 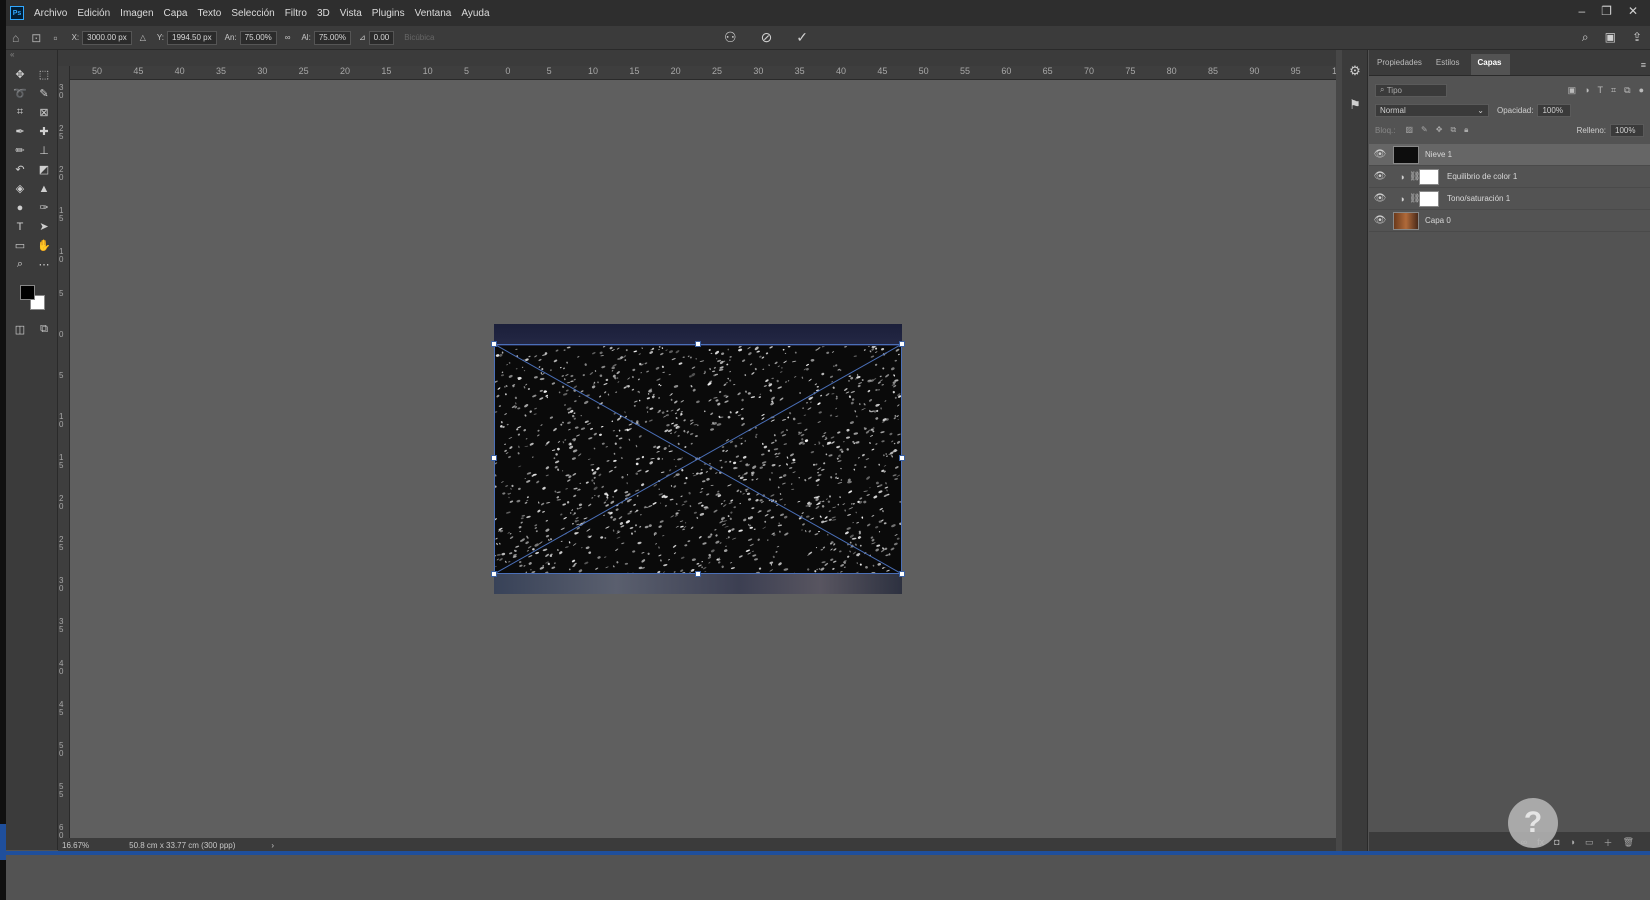 I want to click on eraser-tool-icon: ◩, so click(x=44, y=169).